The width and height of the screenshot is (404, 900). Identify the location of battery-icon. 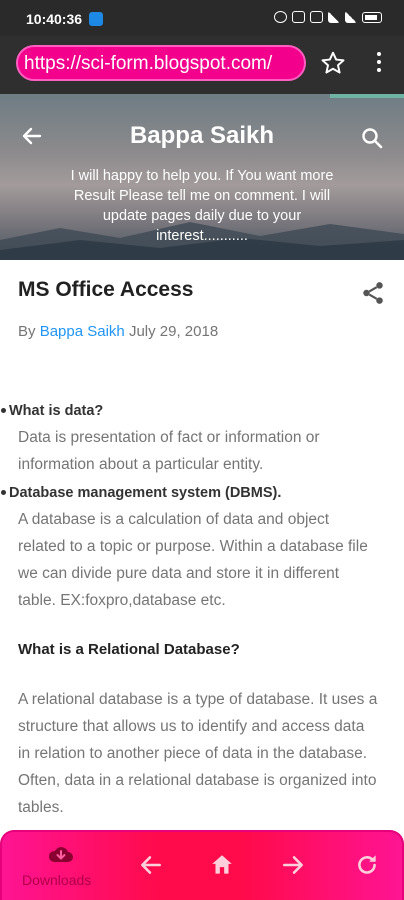
(372, 17).